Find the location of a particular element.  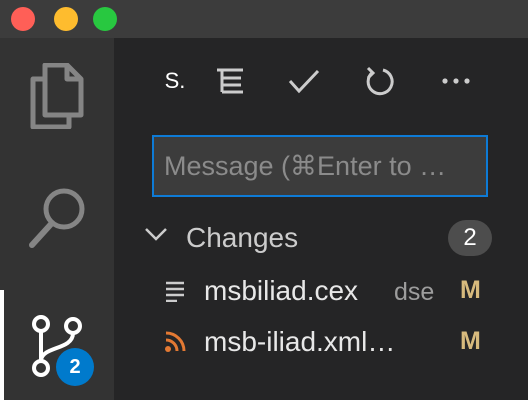

changes-count-badge: 2 is located at coordinates (470, 238).